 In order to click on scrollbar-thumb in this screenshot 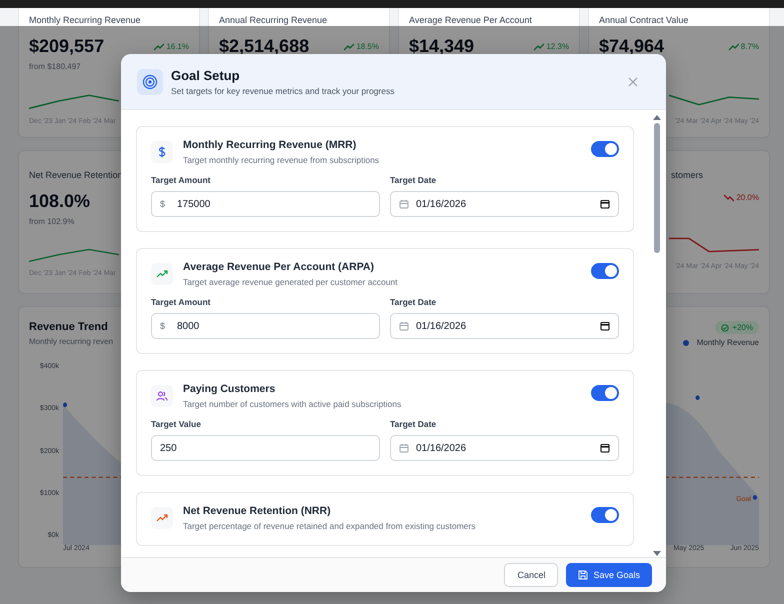, I will do `click(657, 188)`.